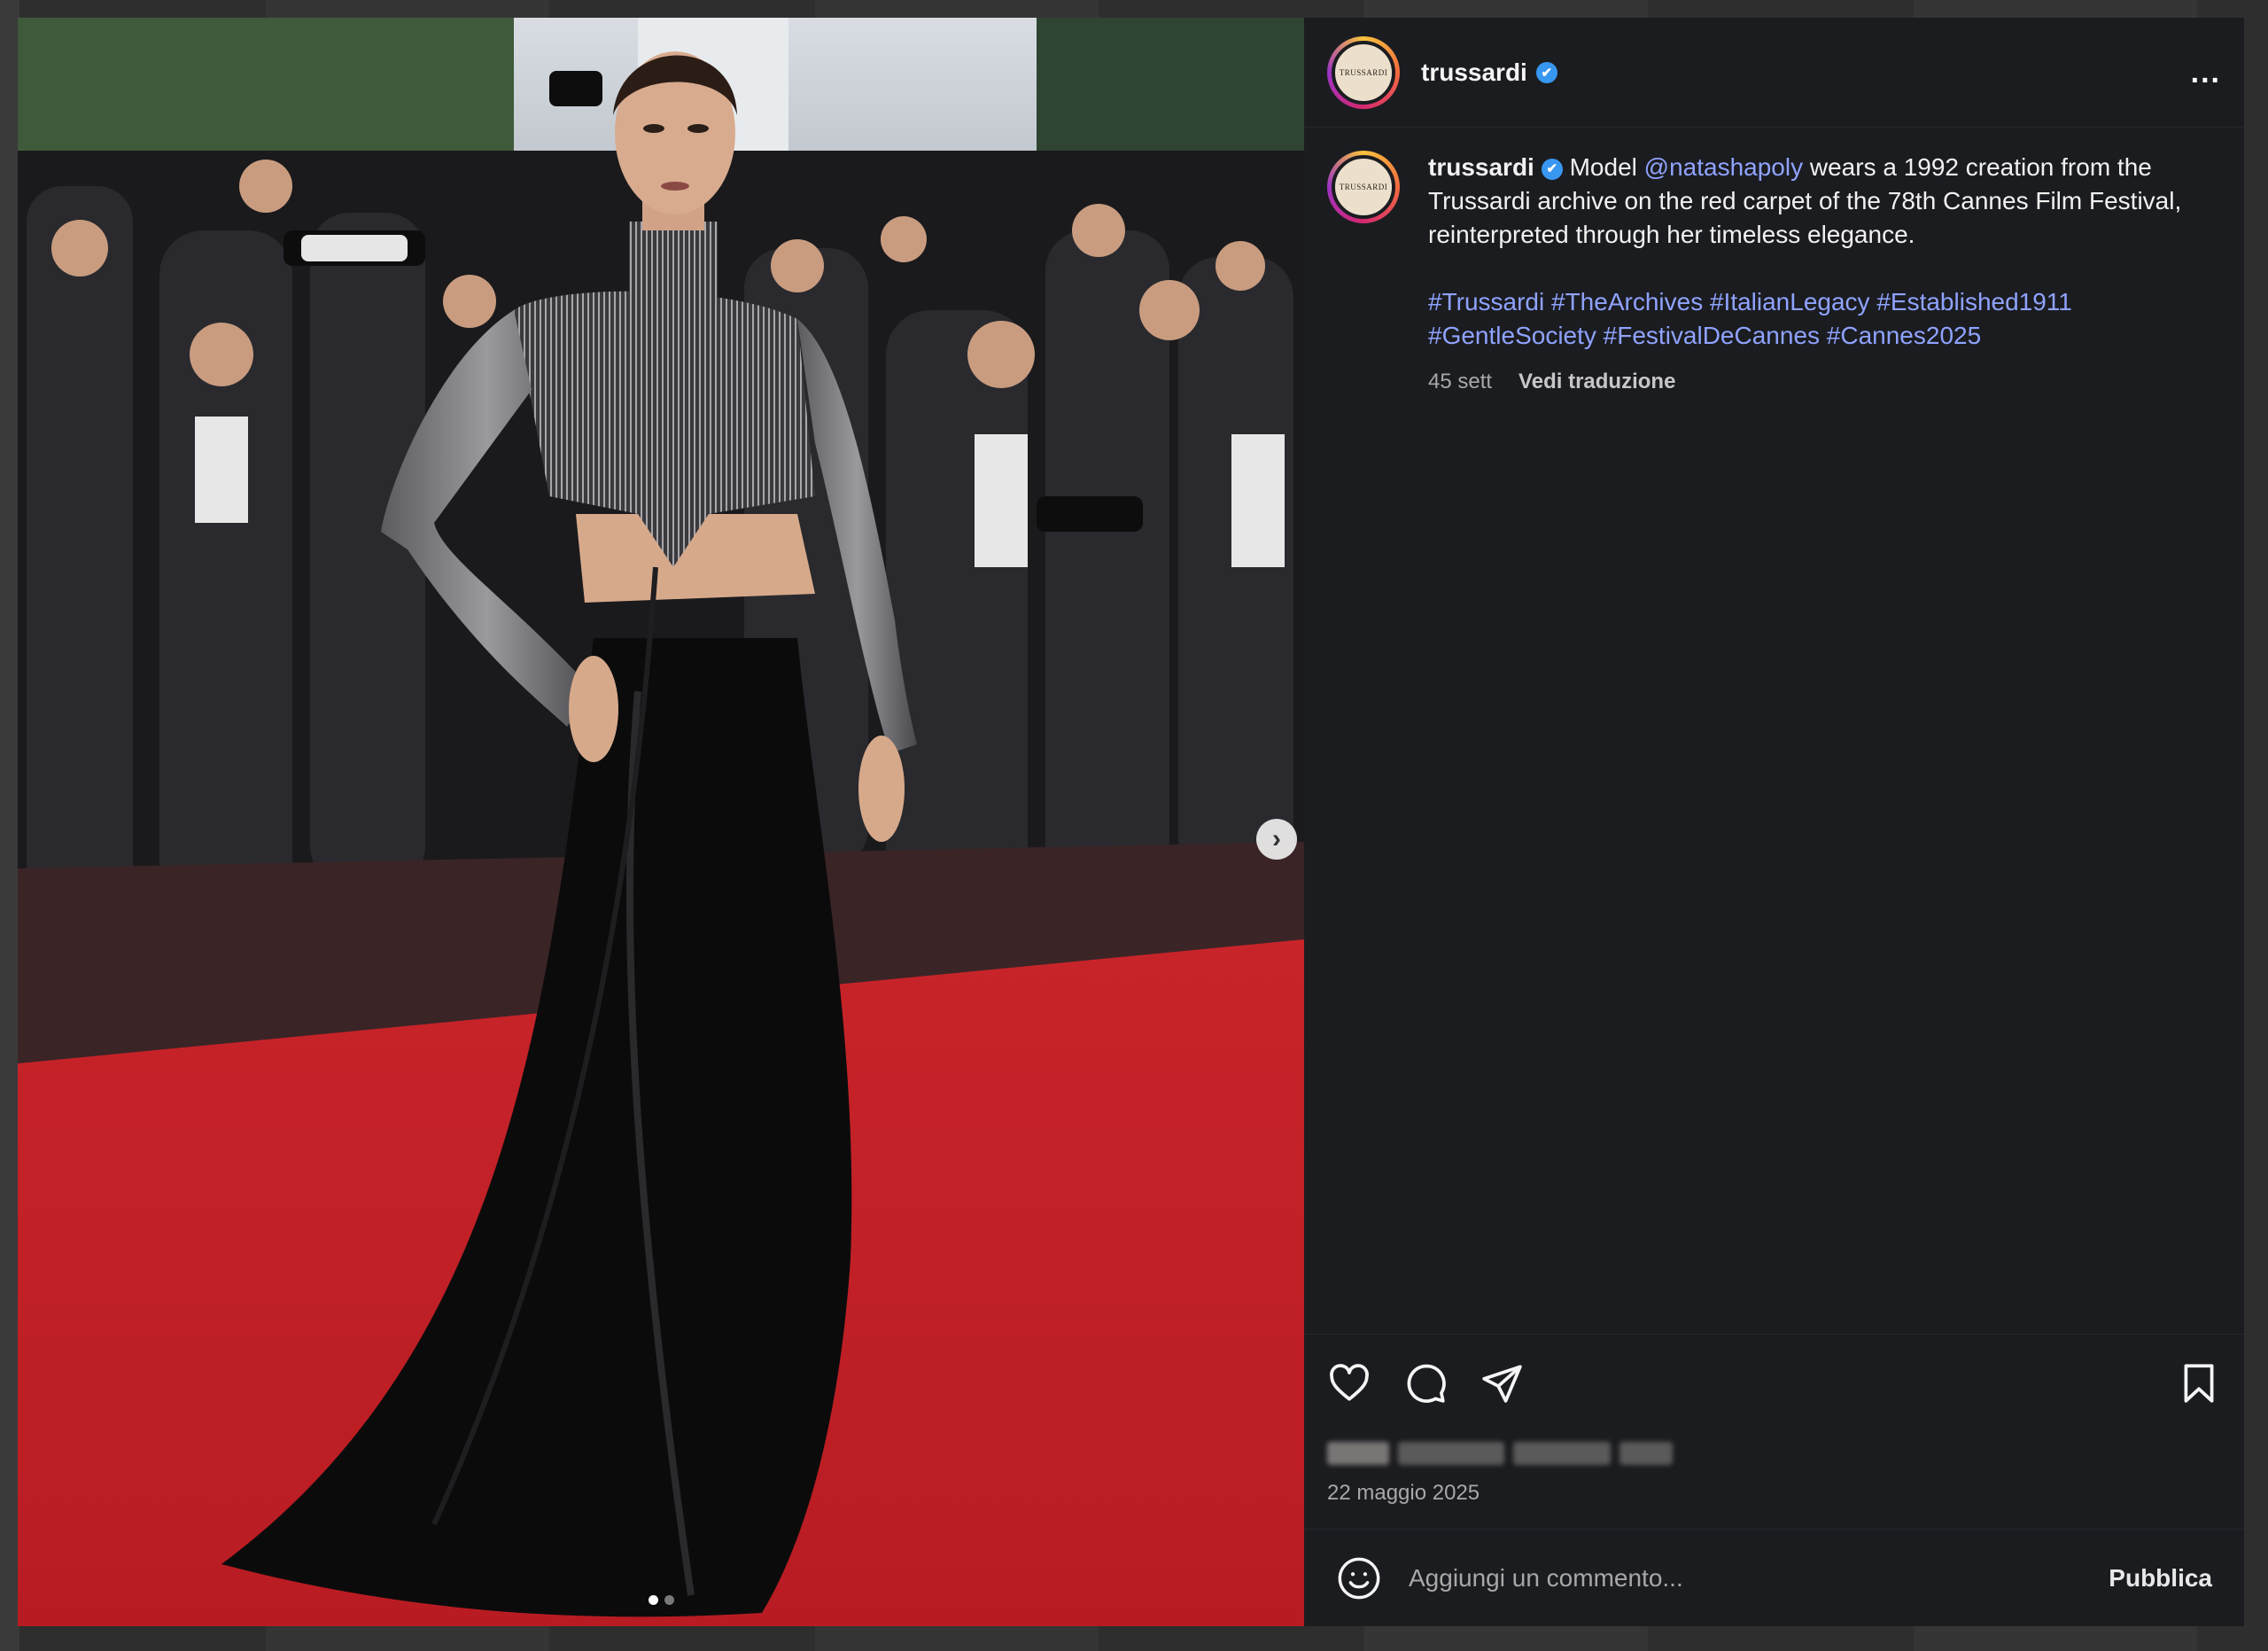  I want to click on chevron-right-icon: ›, so click(1276, 839).